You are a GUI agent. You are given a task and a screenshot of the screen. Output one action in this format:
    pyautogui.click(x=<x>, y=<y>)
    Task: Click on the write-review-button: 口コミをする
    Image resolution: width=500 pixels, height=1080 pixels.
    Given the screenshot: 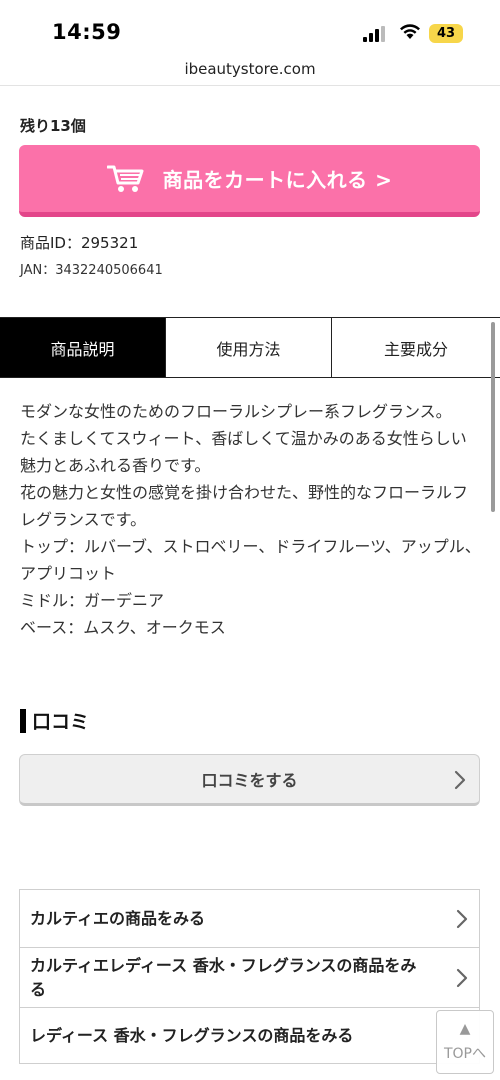 What is the action you would take?
    pyautogui.click(x=249, y=780)
    